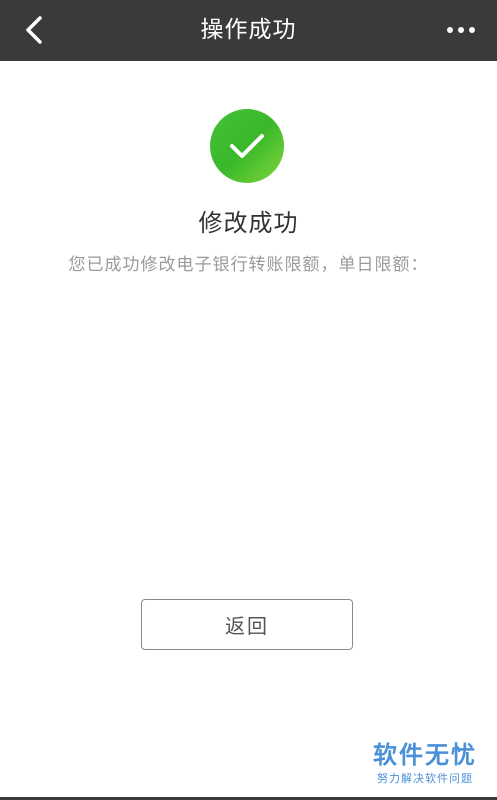  I want to click on result-title: 修改成功, so click(248, 223).